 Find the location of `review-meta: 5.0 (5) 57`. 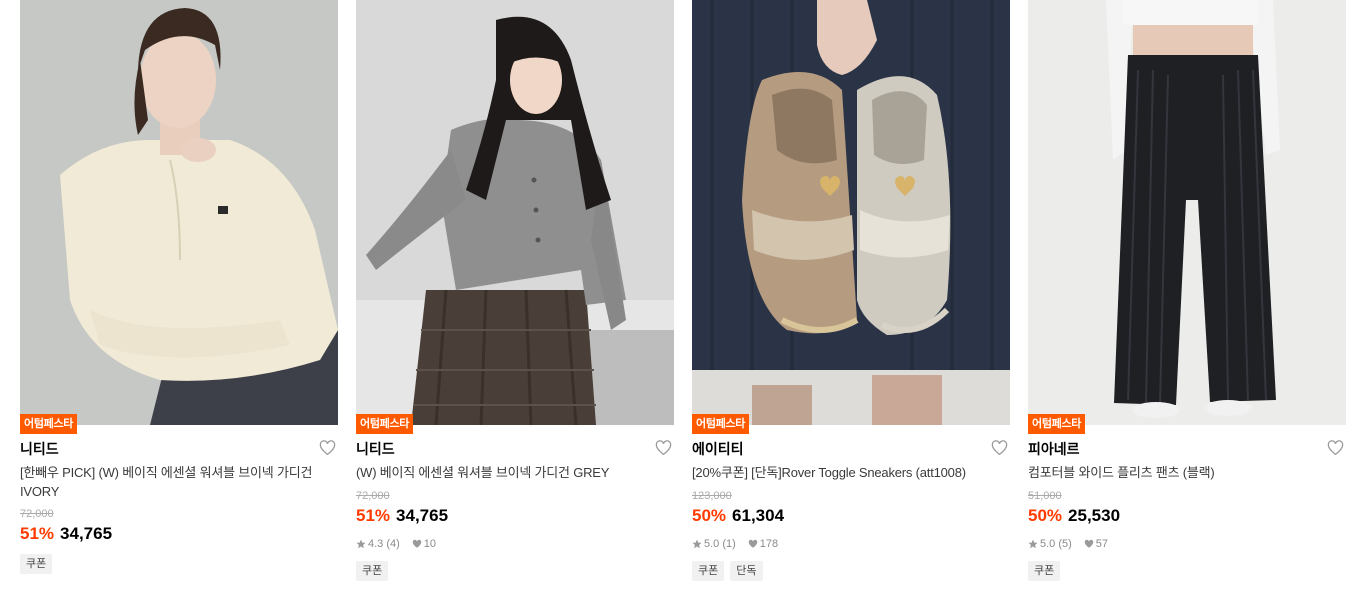

review-meta: 5.0 (5) 57 is located at coordinates (1068, 544).